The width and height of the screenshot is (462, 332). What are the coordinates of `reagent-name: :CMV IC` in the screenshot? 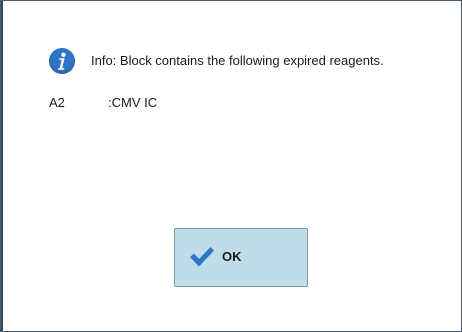 It's located at (133, 102).